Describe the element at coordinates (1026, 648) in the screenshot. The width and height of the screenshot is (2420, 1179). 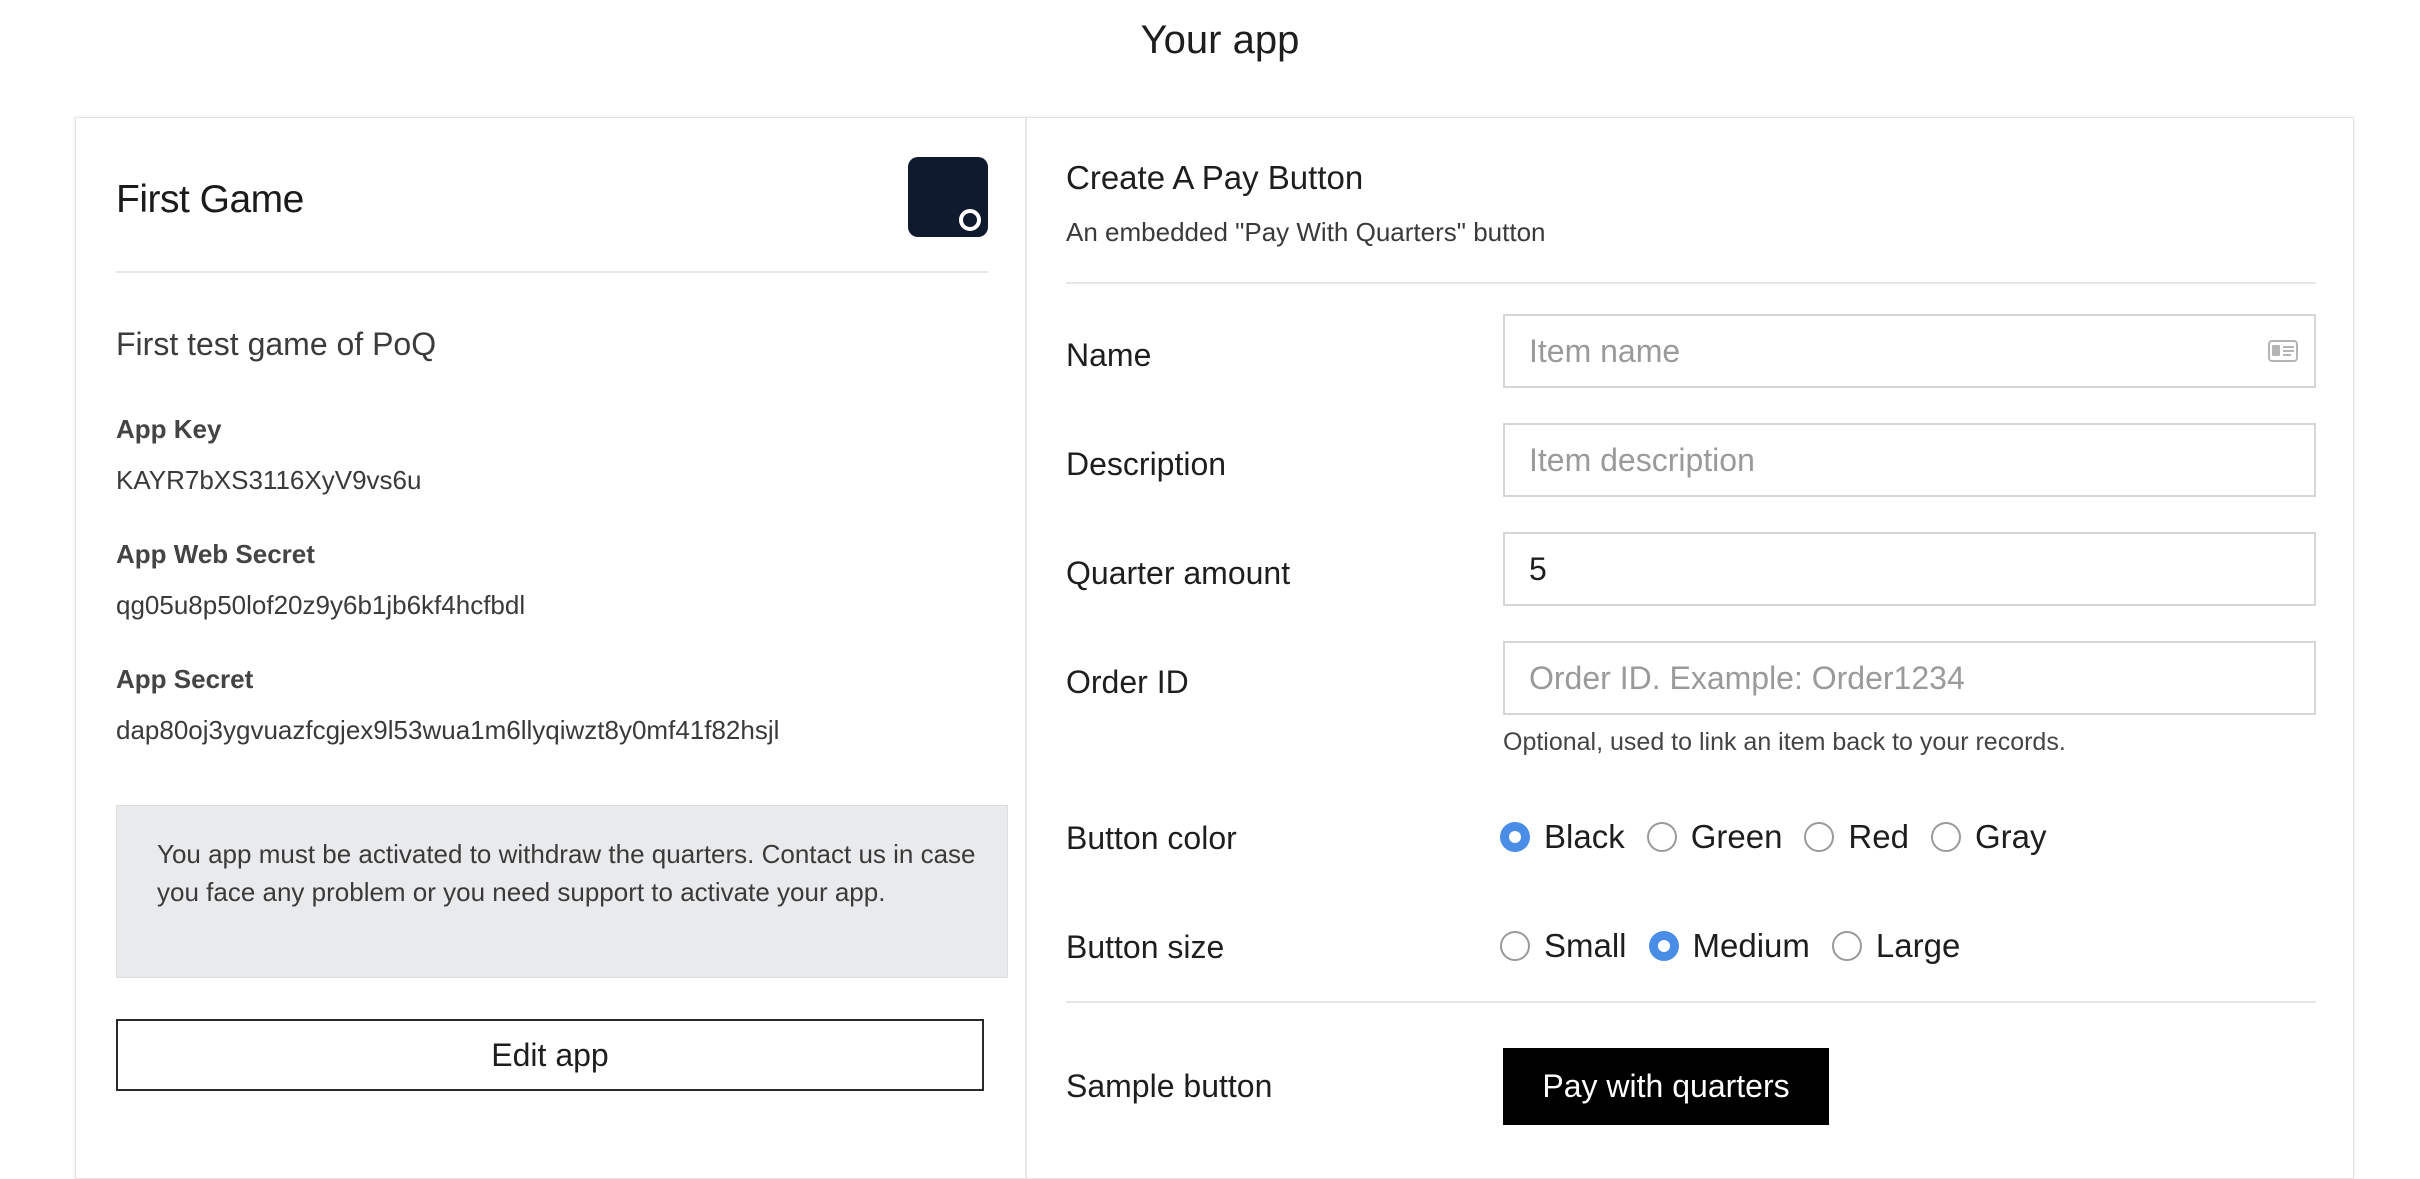
I see `panel-divider` at that location.